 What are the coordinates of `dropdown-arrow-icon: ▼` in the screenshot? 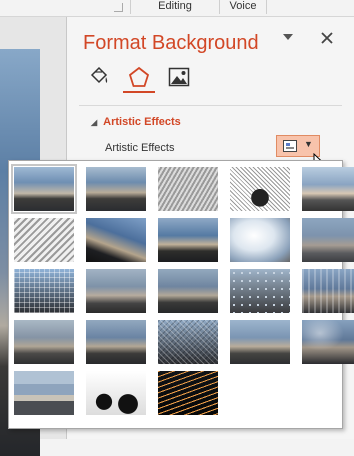 It's located at (308, 144).